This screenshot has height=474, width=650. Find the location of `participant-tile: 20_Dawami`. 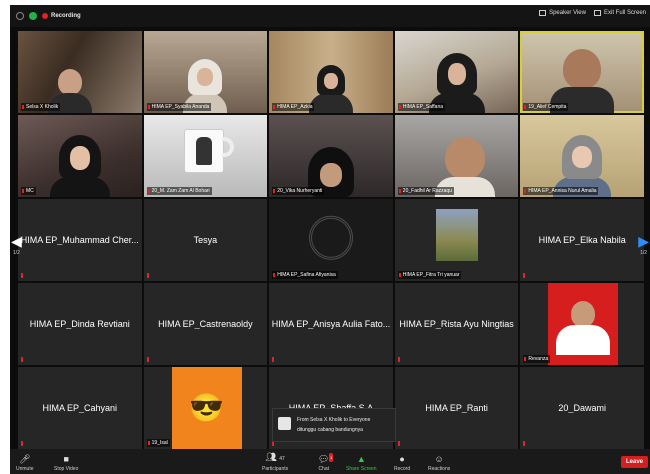

participant-tile: 20_Dawami is located at coordinates (582, 408).